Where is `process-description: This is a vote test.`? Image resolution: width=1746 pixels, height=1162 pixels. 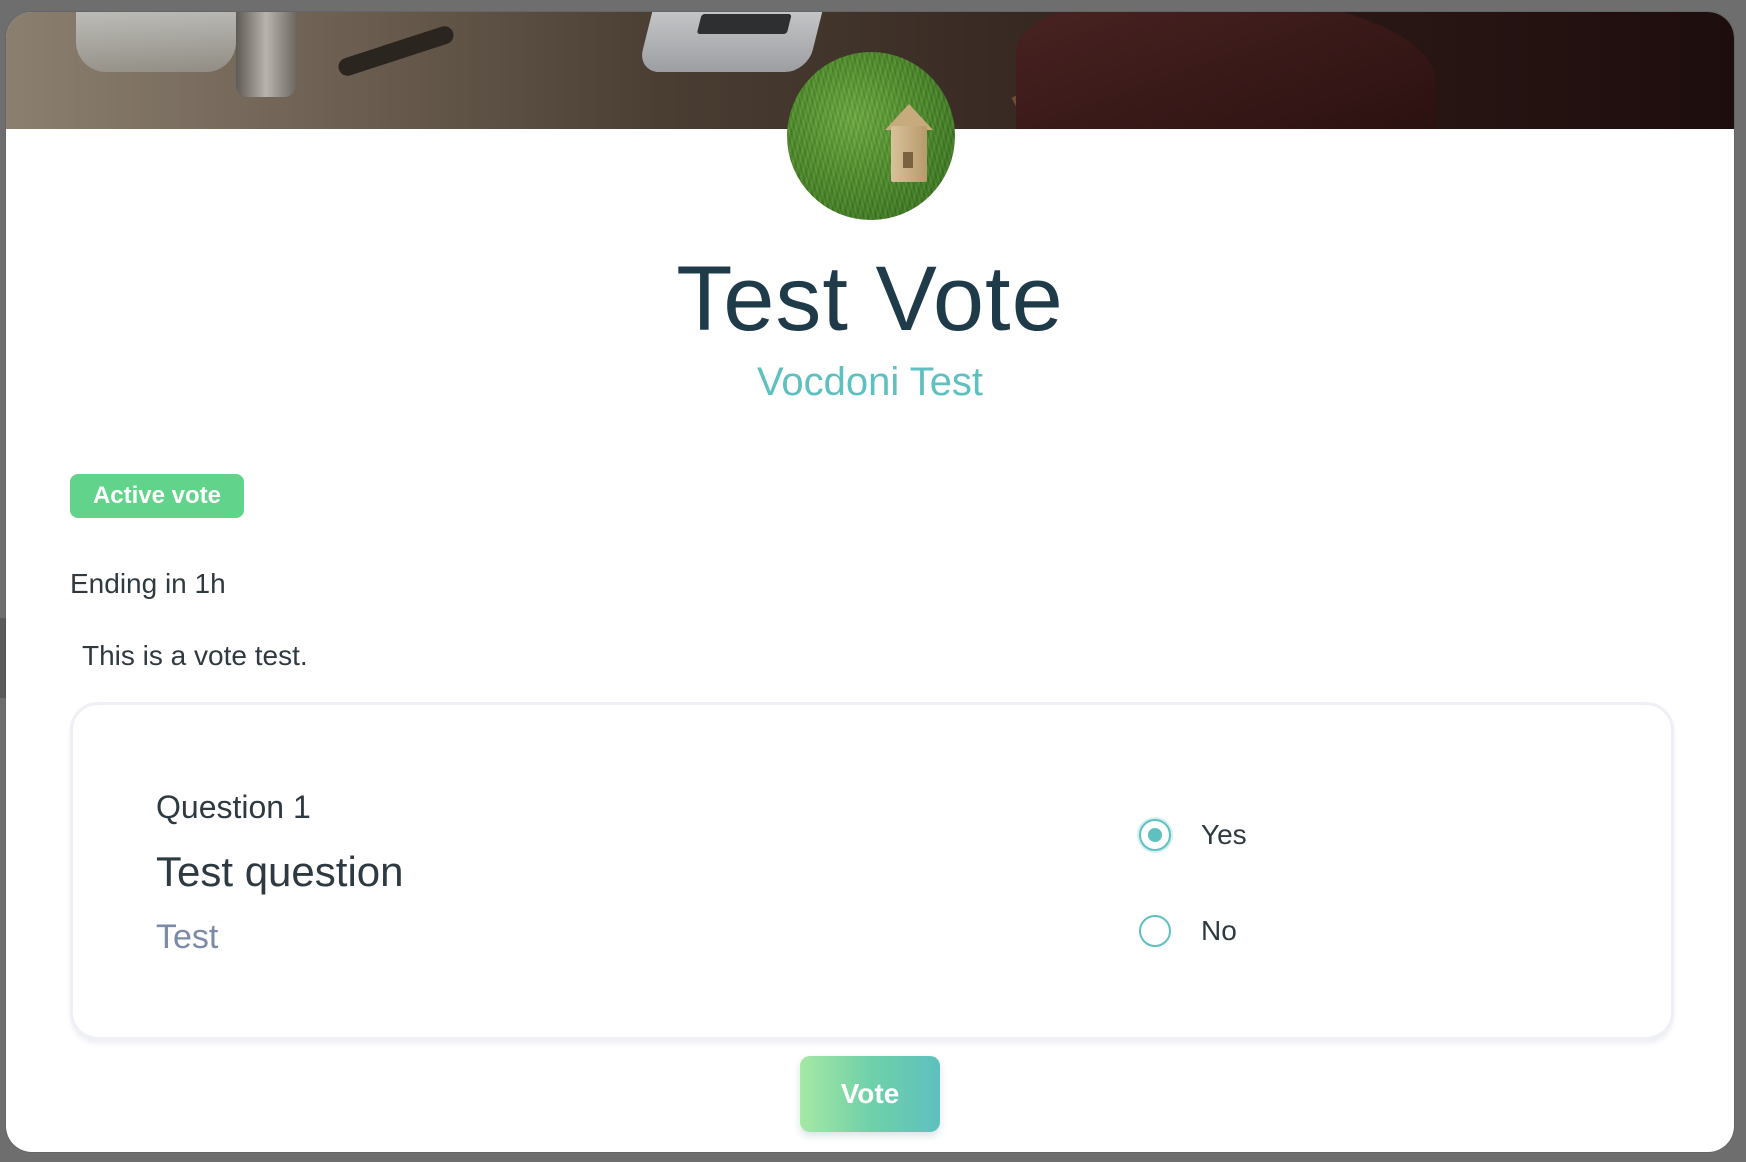
process-description: This is a vote test. is located at coordinates (195, 655).